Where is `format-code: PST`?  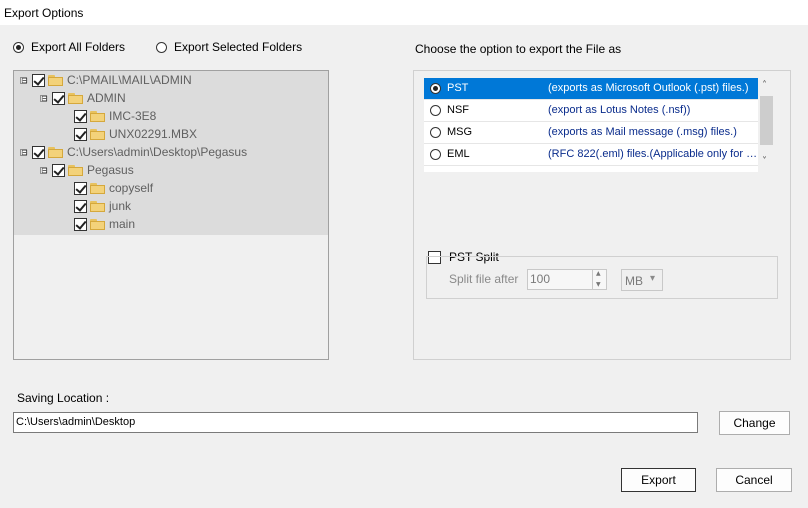
format-code: PST is located at coordinates (458, 88).